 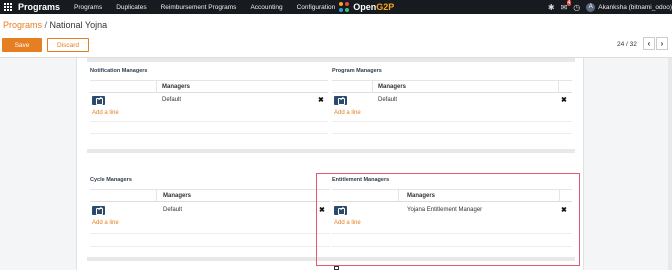 I want to click on logo-text-g2p: G2P, so click(x=385, y=7).